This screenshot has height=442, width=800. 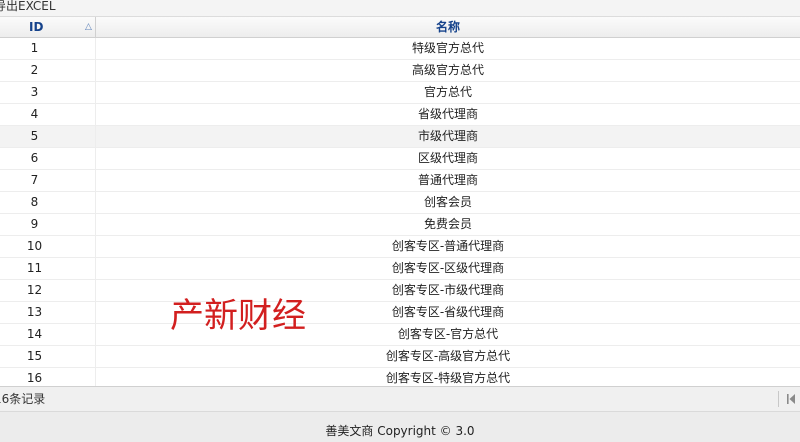 I want to click on table-row: 10 创客专区-普通代理商, so click(x=400, y=247).